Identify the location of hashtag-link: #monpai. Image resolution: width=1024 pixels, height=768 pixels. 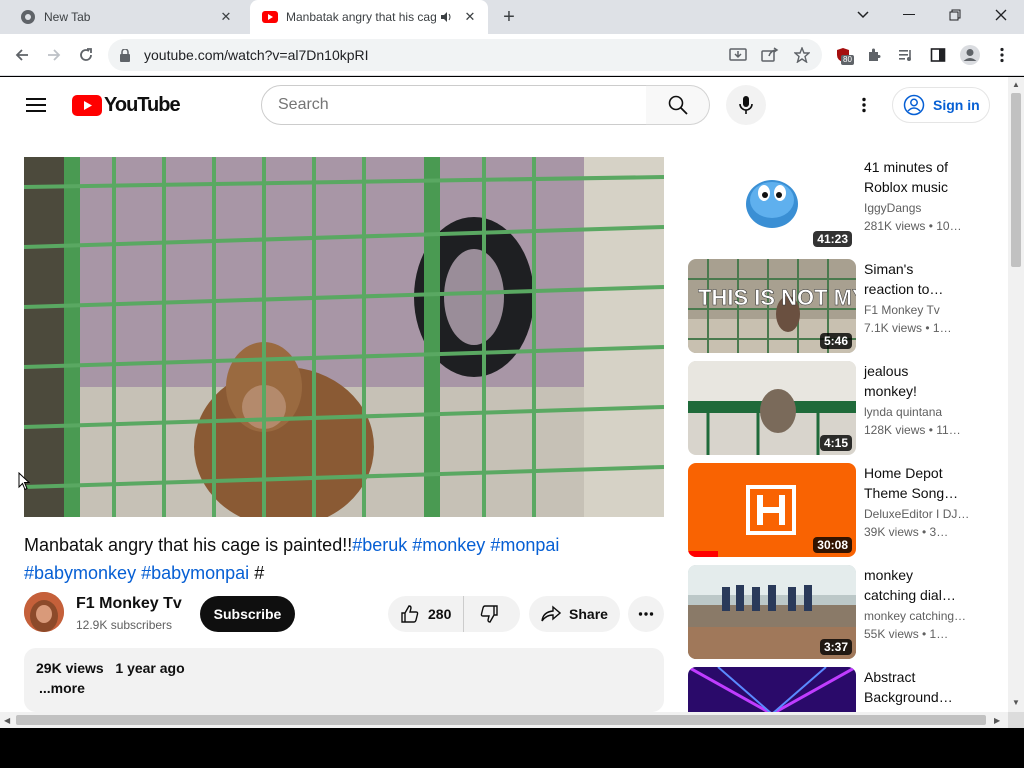
(524, 545).